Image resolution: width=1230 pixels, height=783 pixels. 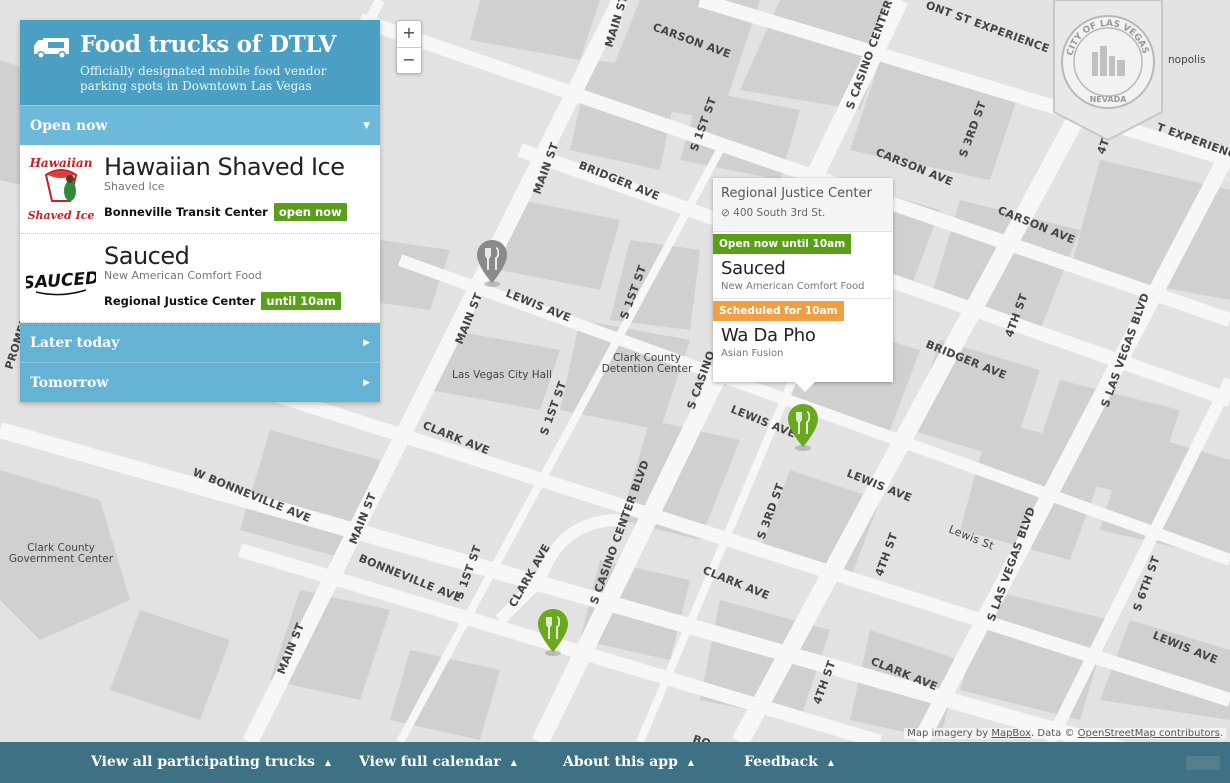 What do you see at coordinates (147, 256) in the screenshot?
I see `truck-name: Sauced` at bounding box center [147, 256].